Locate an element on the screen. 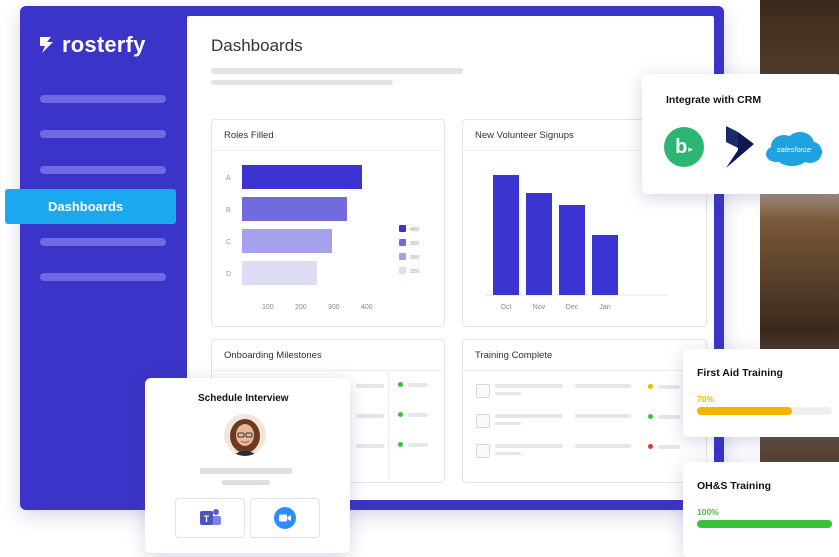  zoom-button is located at coordinates (285, 518).